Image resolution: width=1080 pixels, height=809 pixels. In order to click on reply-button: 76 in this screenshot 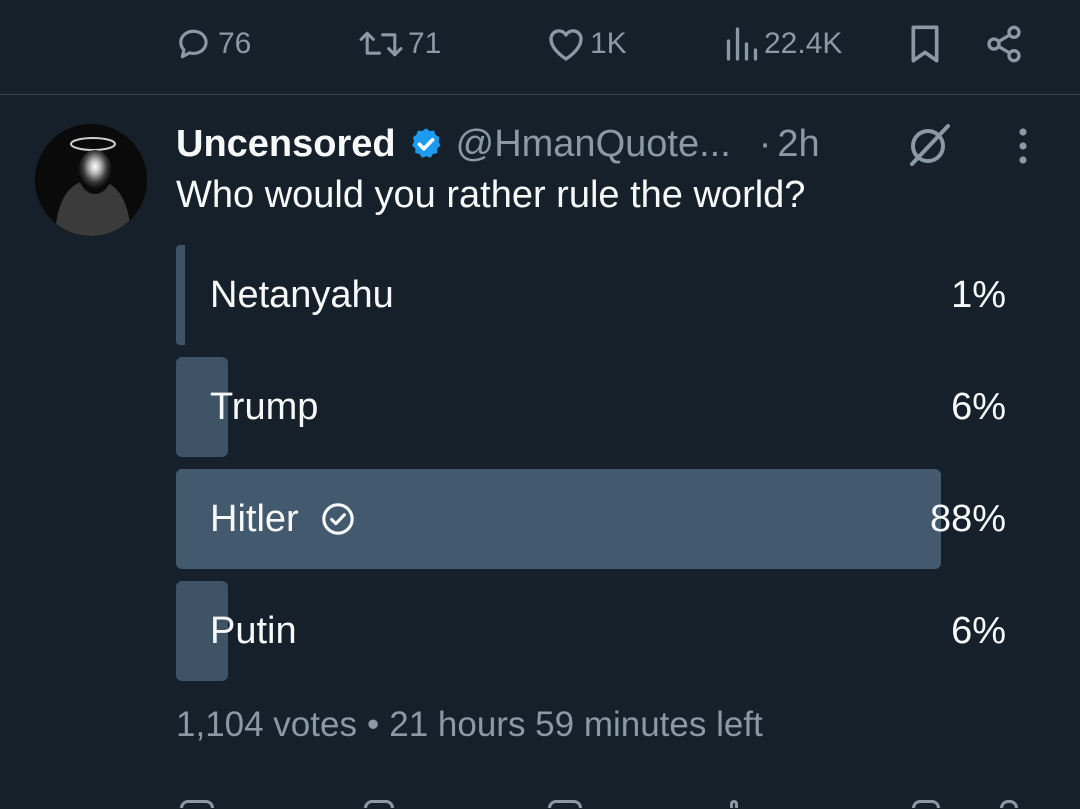, I will do `click(213, 44)`.